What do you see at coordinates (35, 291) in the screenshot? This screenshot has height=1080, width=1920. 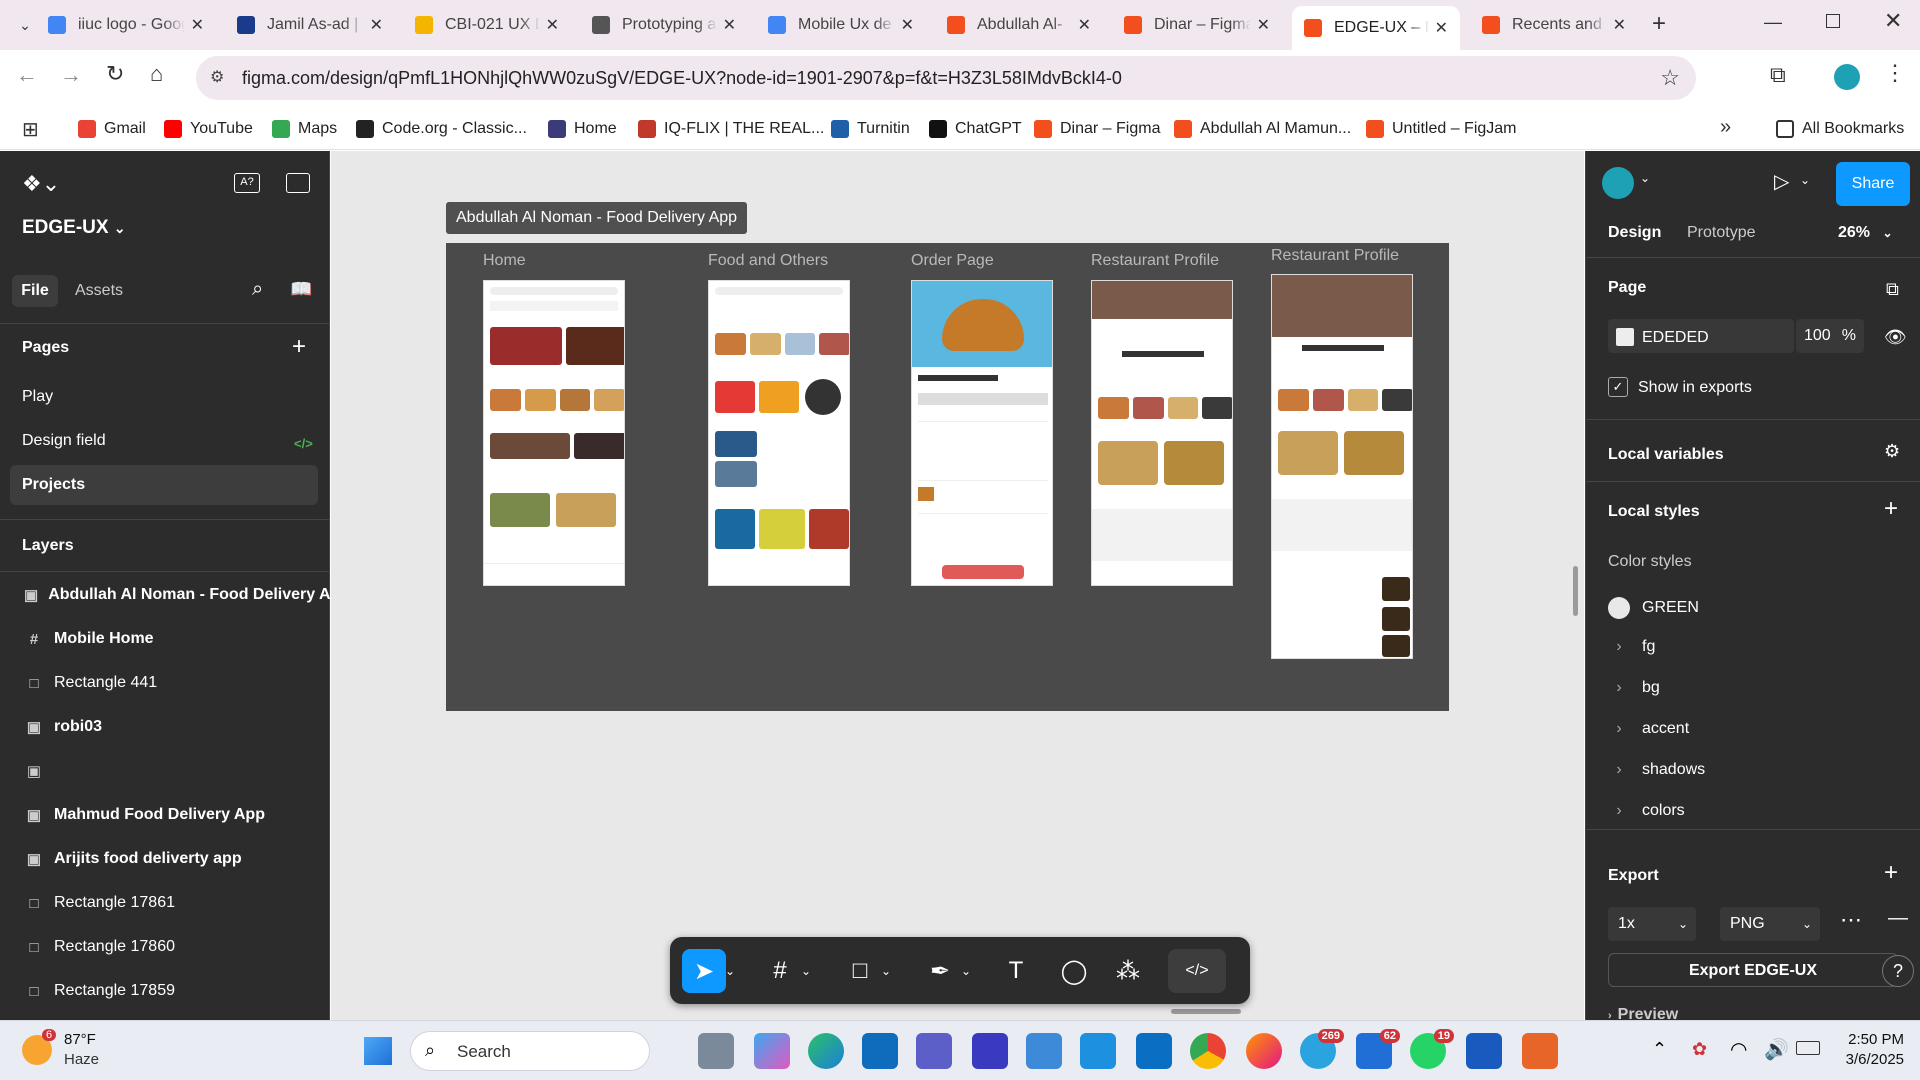 I see `tab-file: File` at bounding box center [35, 291].